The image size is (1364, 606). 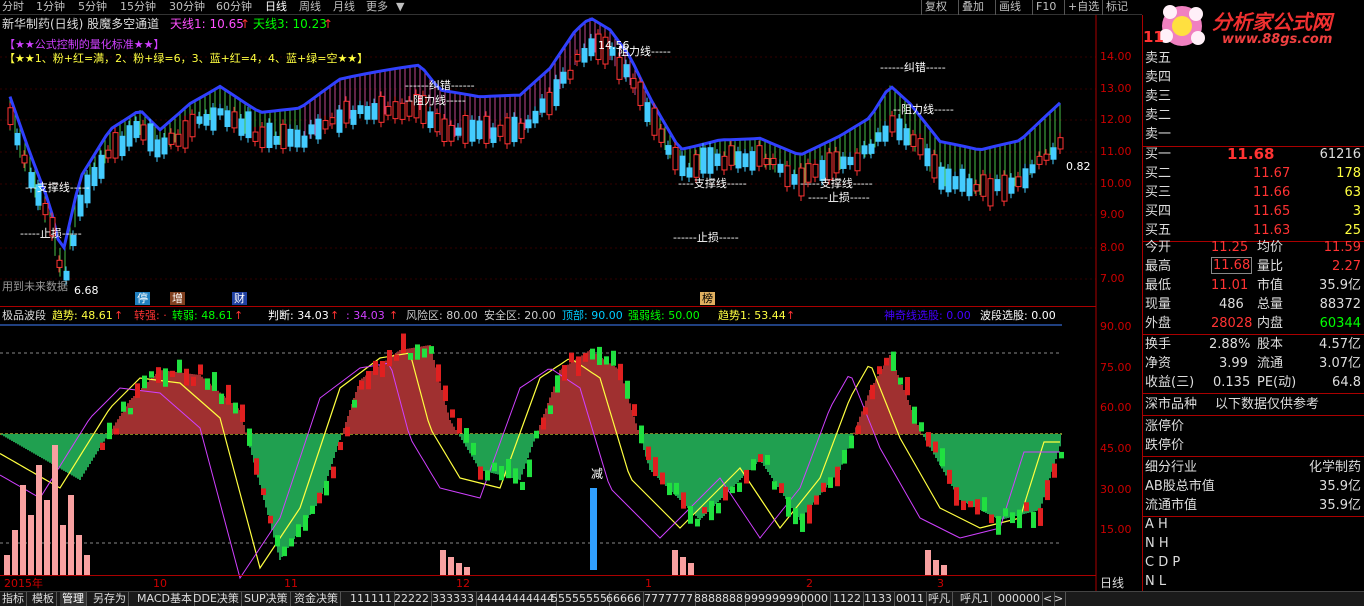 I want to click on scroll-right-icon: >, so click(x=1059, y=599).